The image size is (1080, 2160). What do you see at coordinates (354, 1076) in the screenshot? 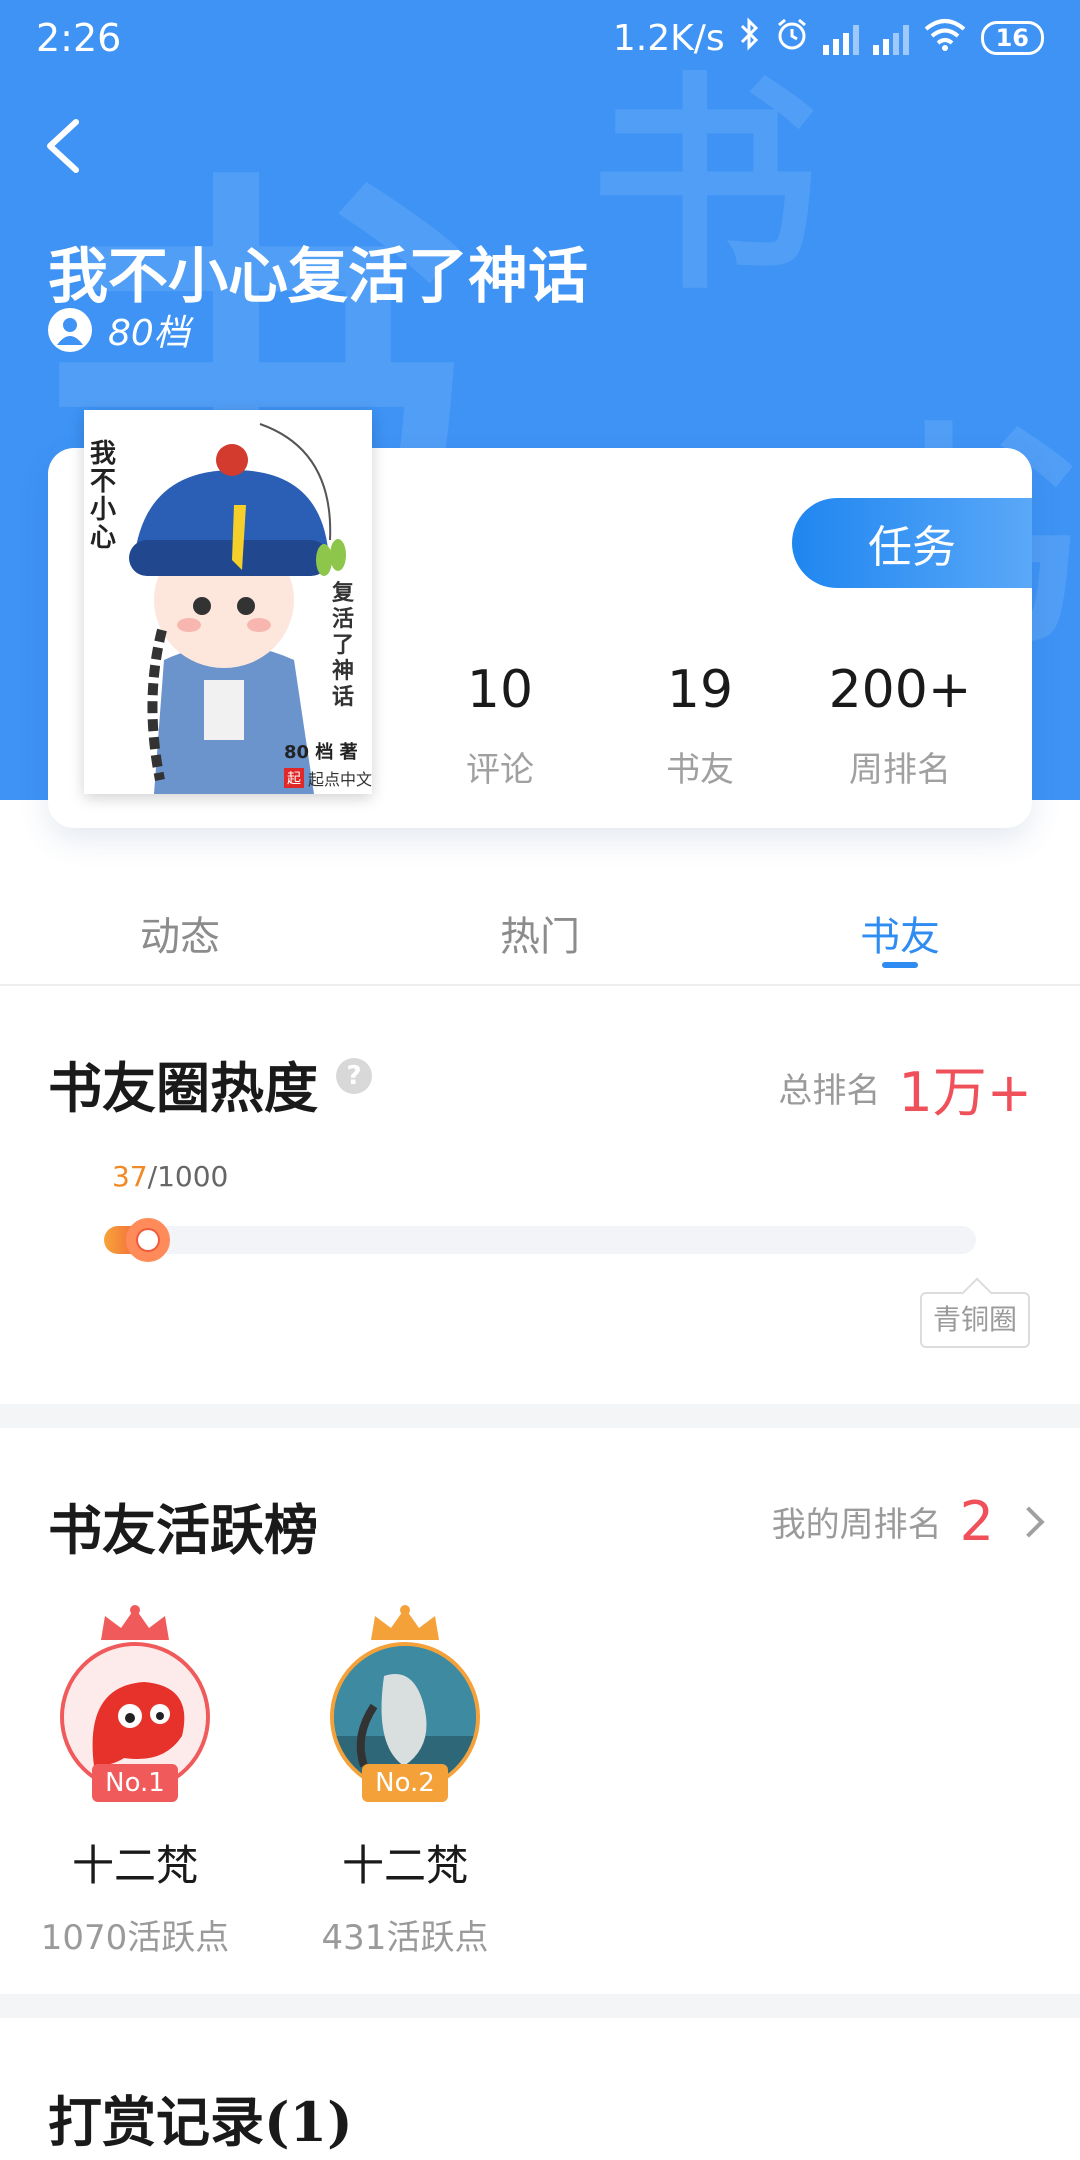
I see `question-icon: ?` at bounding box center [354, 1076].